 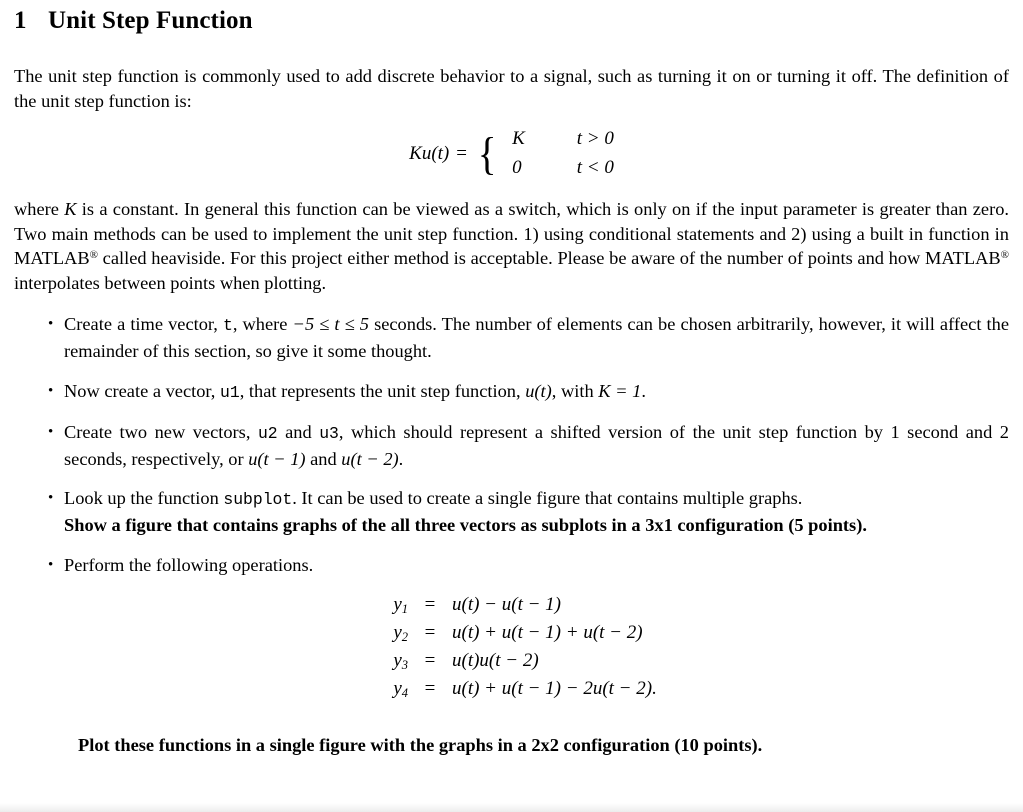 What do you see at coordinates (595, 168) in the screenshot?
I see `case-condition-2: t < 0` at bounding box center [595, 168].